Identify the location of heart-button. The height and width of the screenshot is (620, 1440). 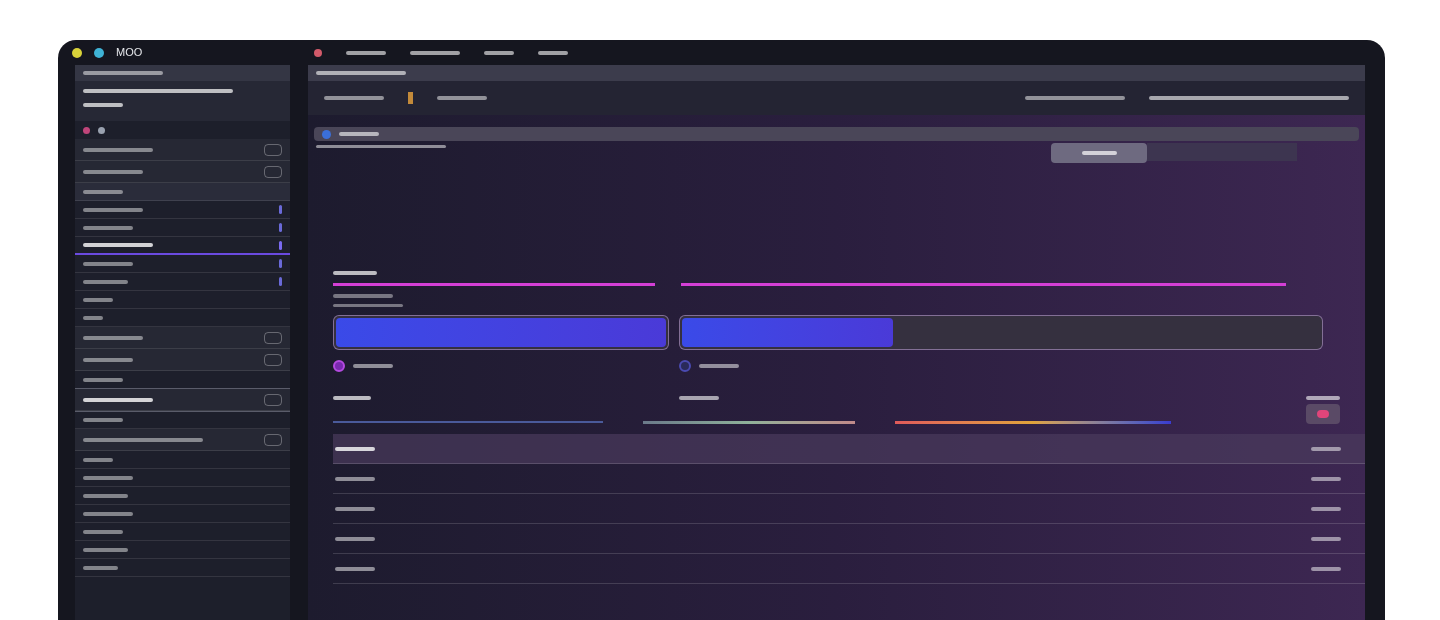
(1323, 414).